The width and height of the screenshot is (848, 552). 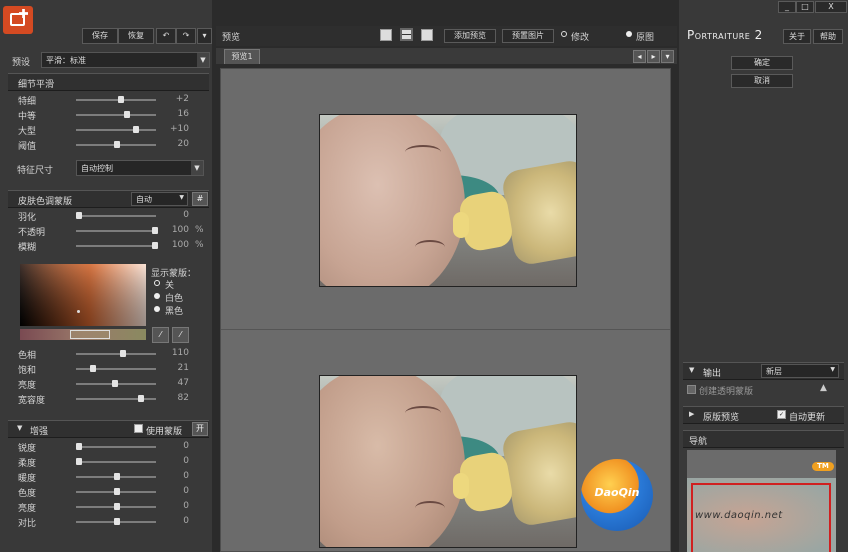 I want to click on skin-section-title: 皮肤色调蒙版, so click(x=45, y=202).